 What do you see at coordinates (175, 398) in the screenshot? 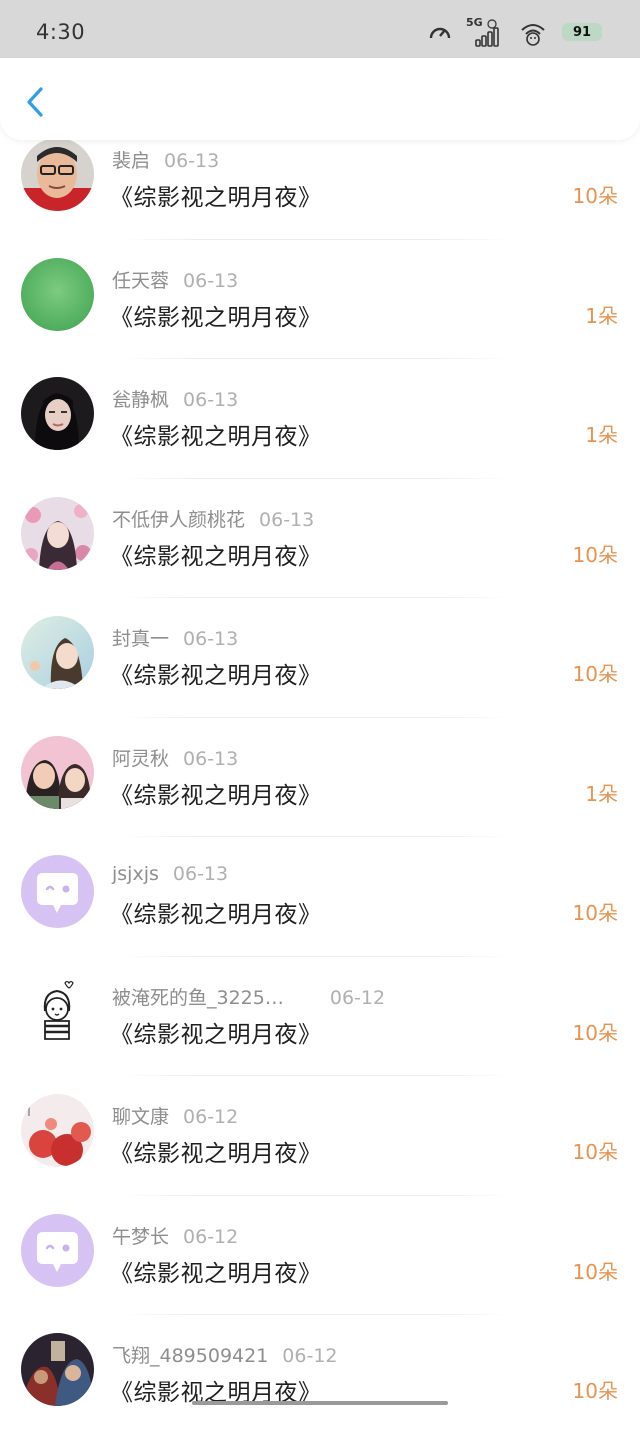
I see `gift-meta: 瓮静枫 06-13` at bounding box center [175, 398].